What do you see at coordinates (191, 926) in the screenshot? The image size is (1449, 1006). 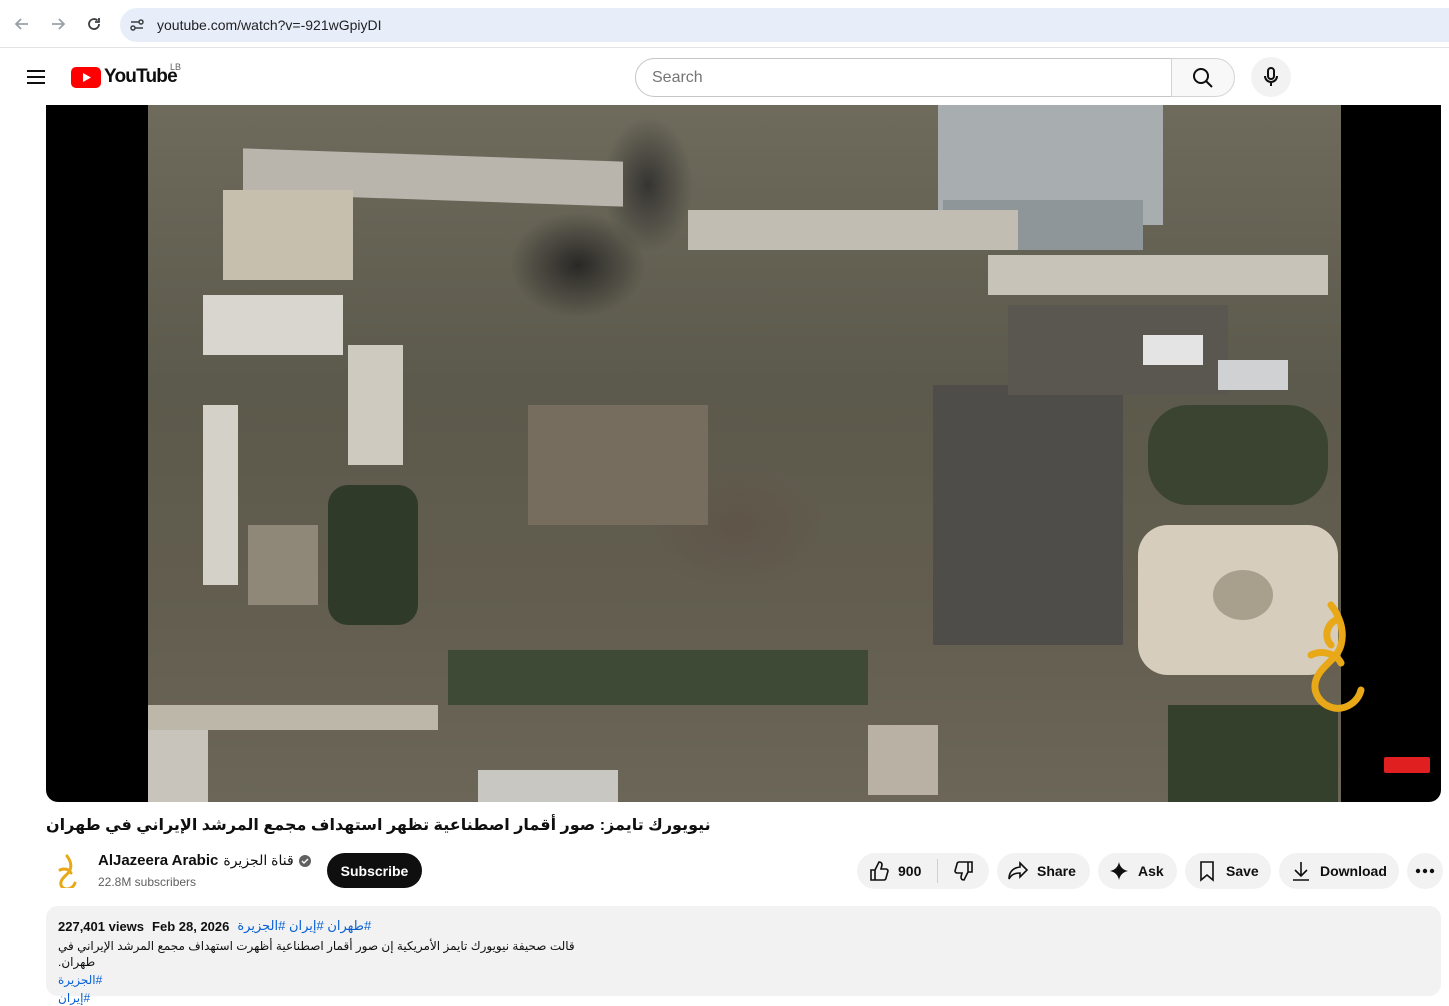 I see `upload-date: Feb 28, 2026` at bounding box center [191, 926].